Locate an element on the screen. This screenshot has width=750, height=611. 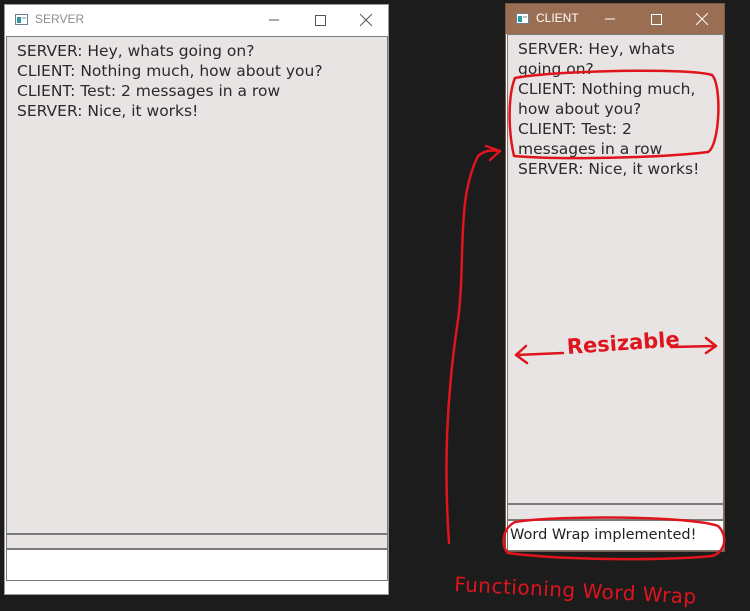
message-input: Word Wrap implemented! is located at coordinates (615, 535).